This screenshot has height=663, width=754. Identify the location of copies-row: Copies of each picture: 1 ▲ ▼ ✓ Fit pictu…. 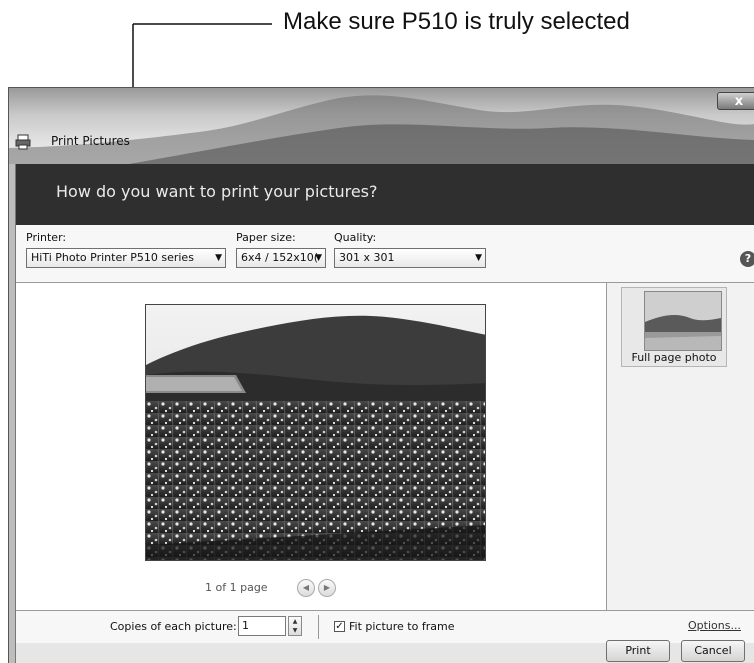
(385, 626).